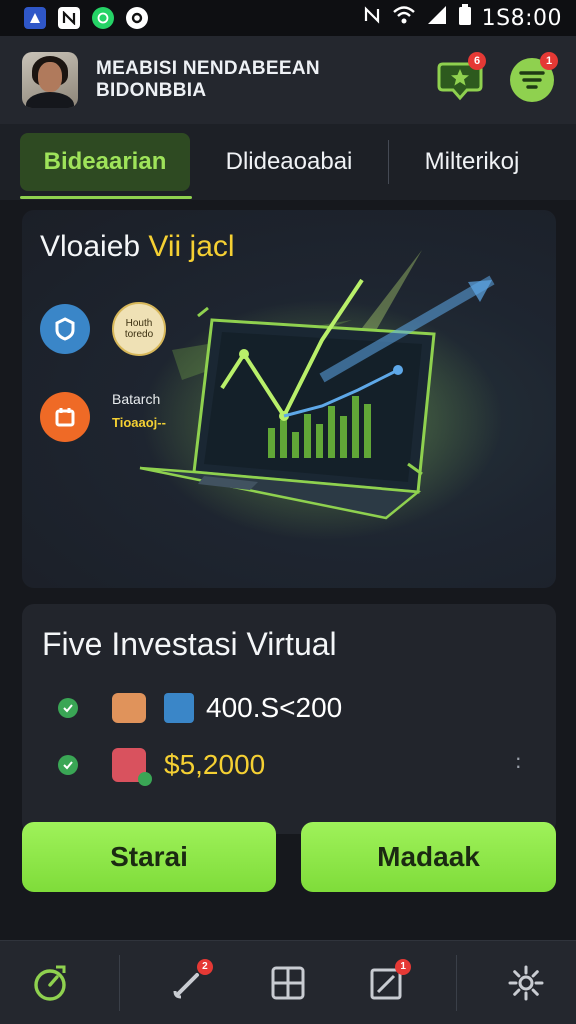 This screenshot has height=1024, width=576. Describe the element at coordinates (533, 78) in the screenshot. I see `filter-button: 1` at that location.